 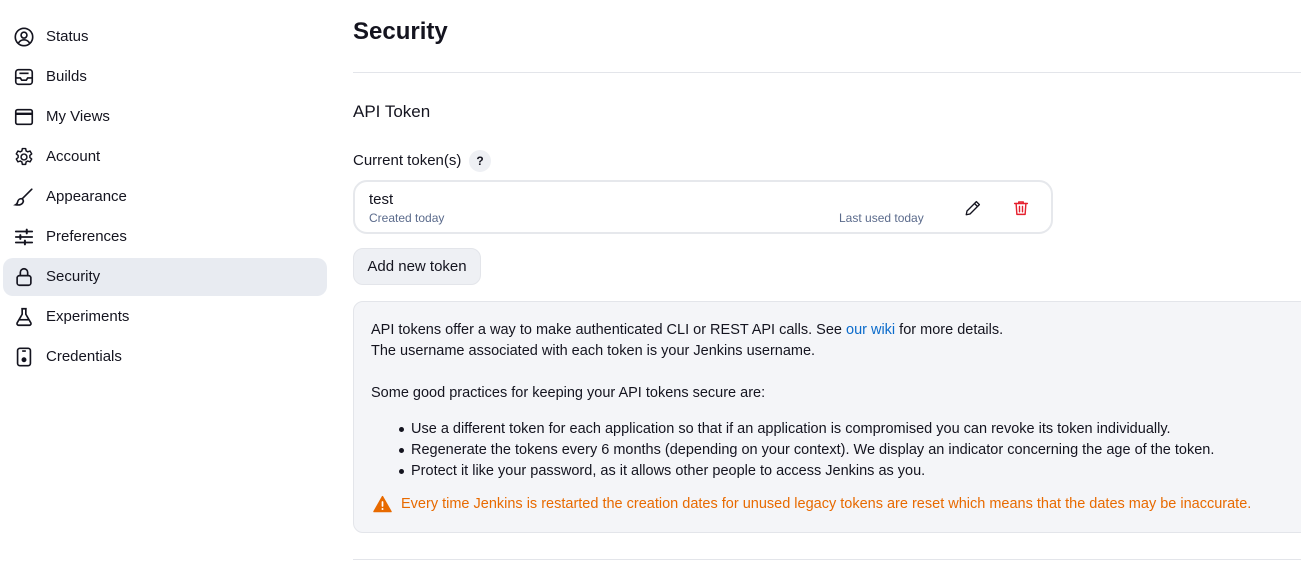 What do you see at coordinates (24, 117) in the screenshot?
I see `window-icon` at bounding box center [24, 117].